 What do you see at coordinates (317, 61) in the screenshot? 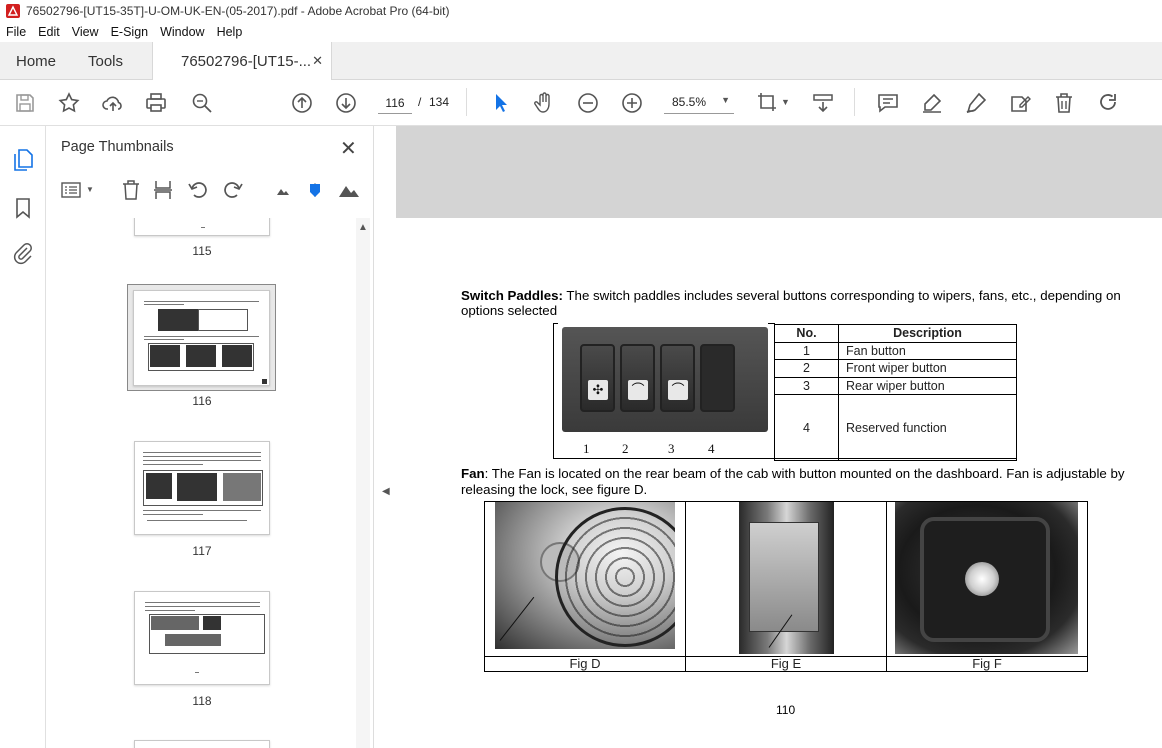
I see `close-tab-icon: ✕` at bounding box center [317, 61].